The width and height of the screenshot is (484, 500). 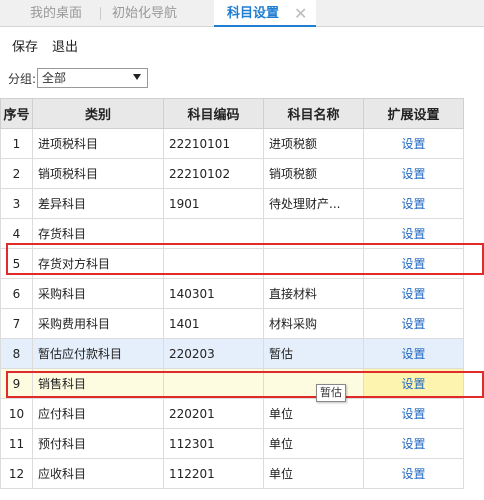 What do you see at coordinates (213, 113) in the screenshot?
I see `column-header-code: 科目编码` at bounding box center [213, 113].